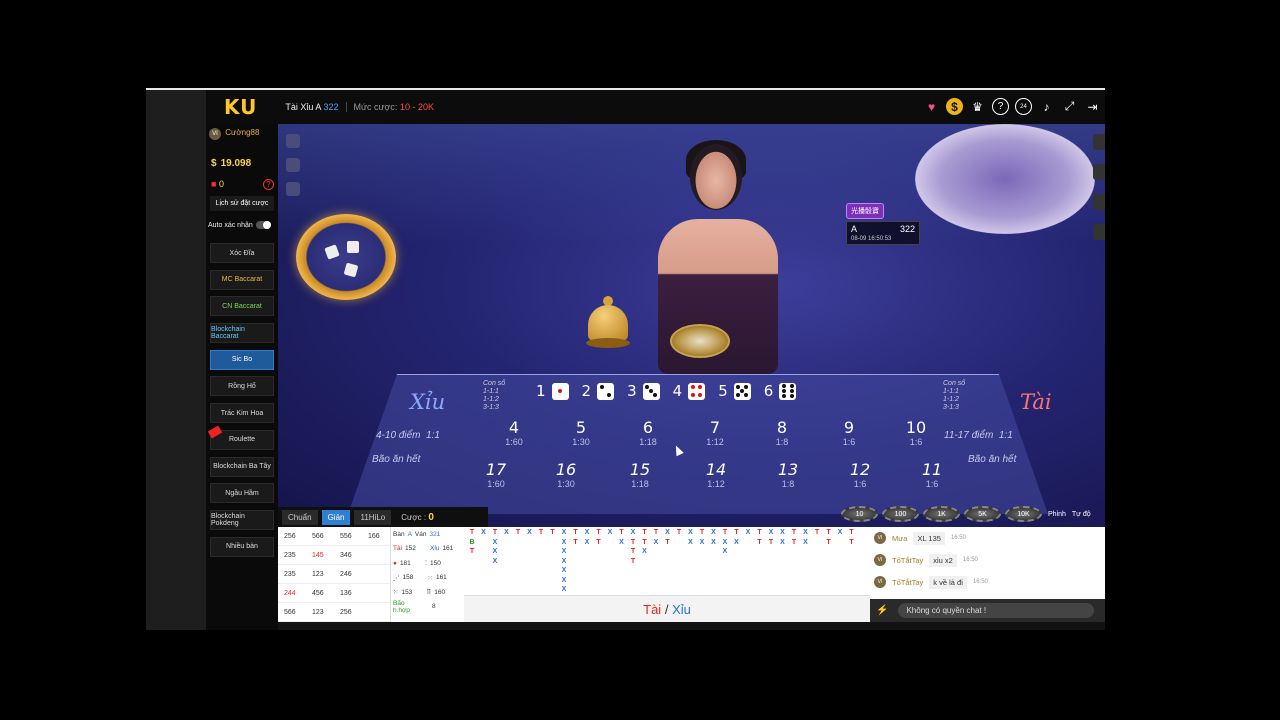  I want to click on game-item: Blockchain Pokdeng, so click(242, 519).